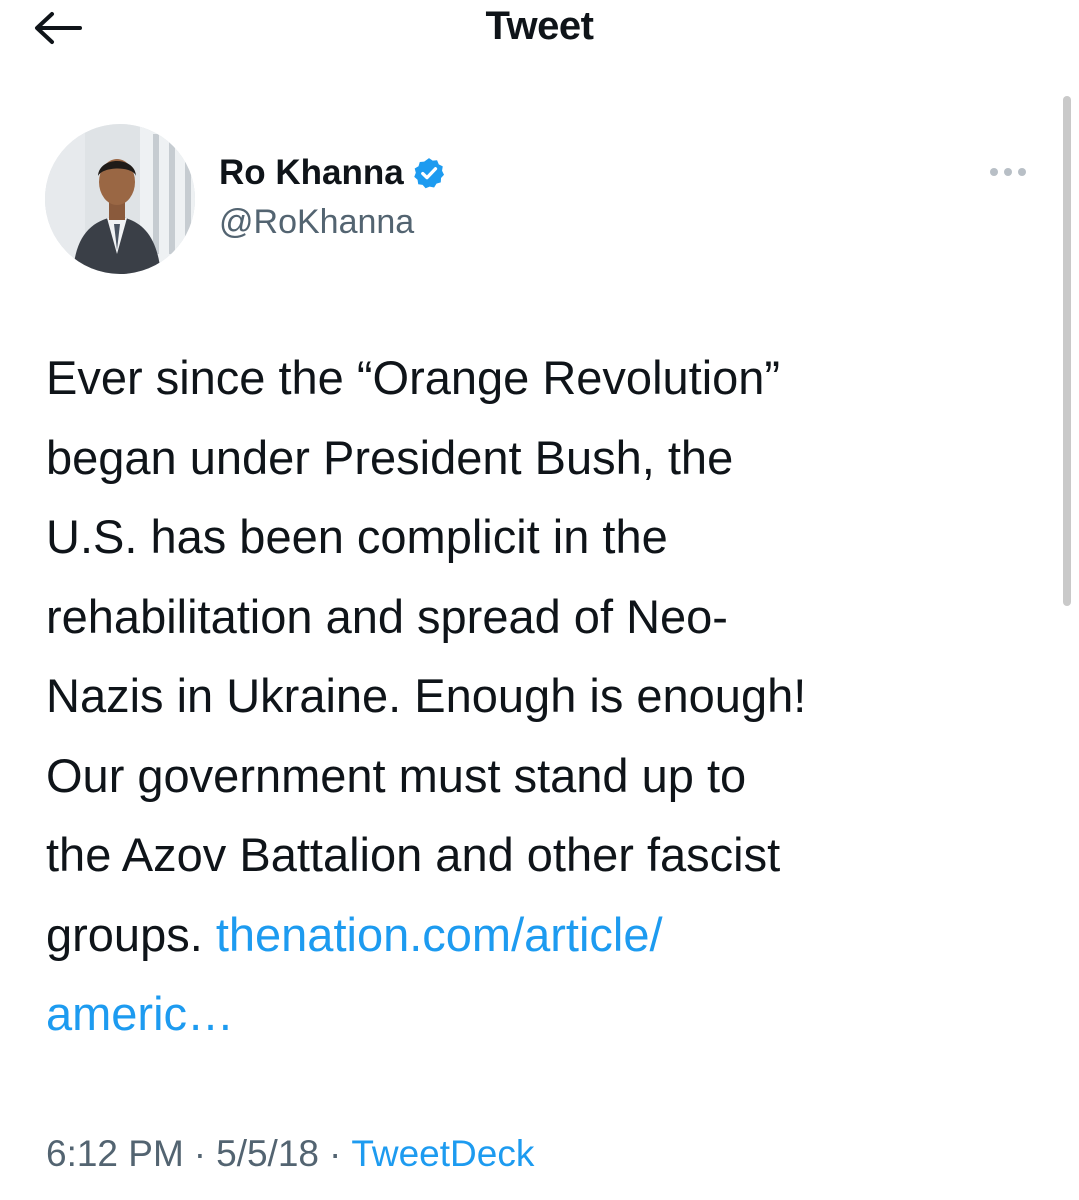 Image resolution: width=1079 pixels, height=1200 pixels. What do you see at coordinates (267, 1153) in the screenshot?
I see `tweet-date: 5/5/18` at bounding box center [267, 1153].